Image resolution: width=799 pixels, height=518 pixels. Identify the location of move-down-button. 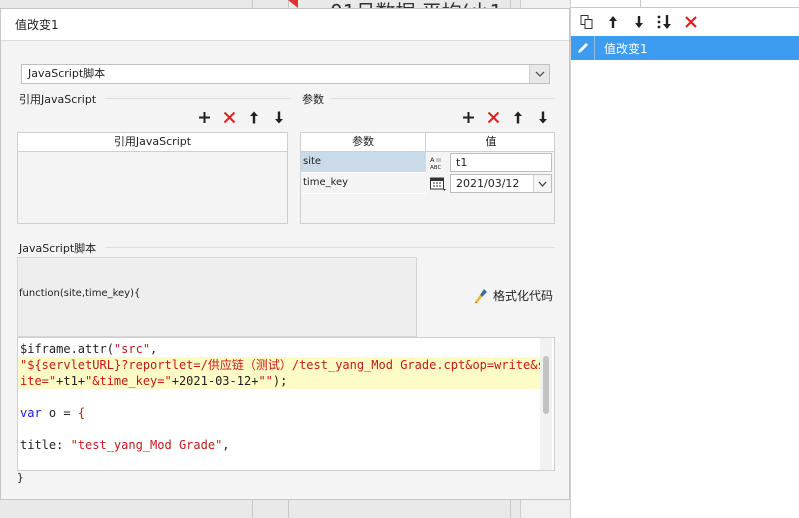
(639, 22).